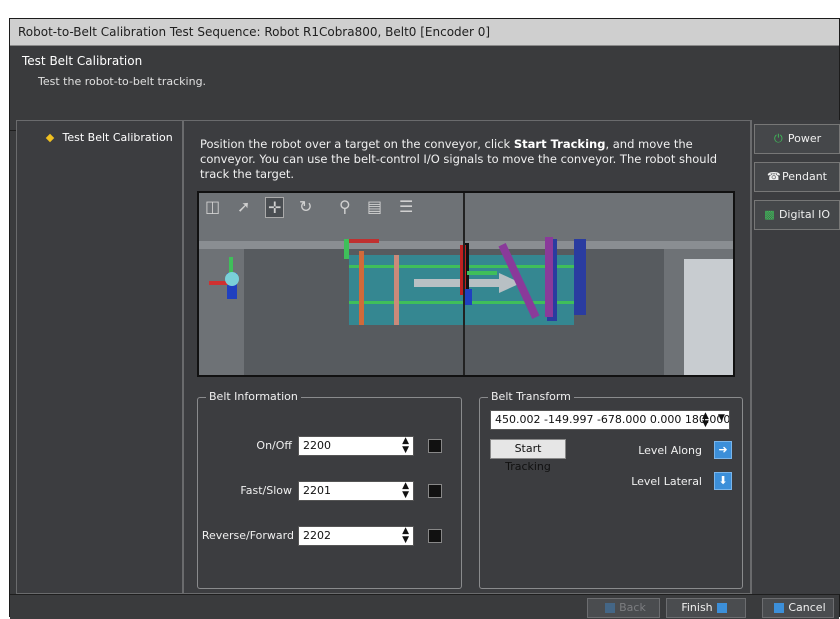  I want to click on belt-information-title: Belt Information, so click(253, 396).